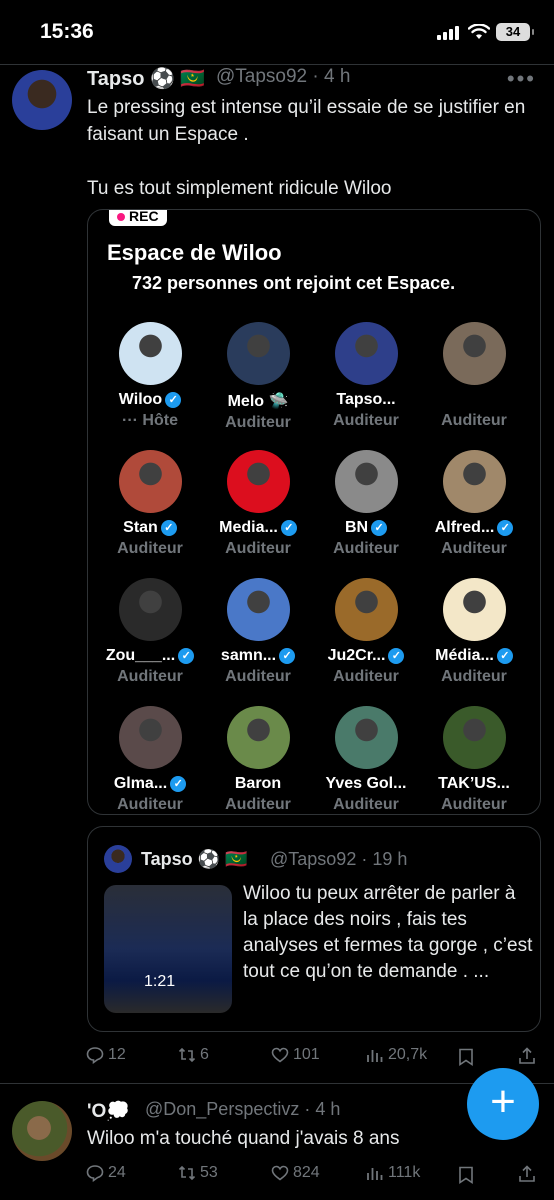 This screenshot has height=1200, width=554. I want to click on member-name: Wiloo ✓, so click(150, 400).